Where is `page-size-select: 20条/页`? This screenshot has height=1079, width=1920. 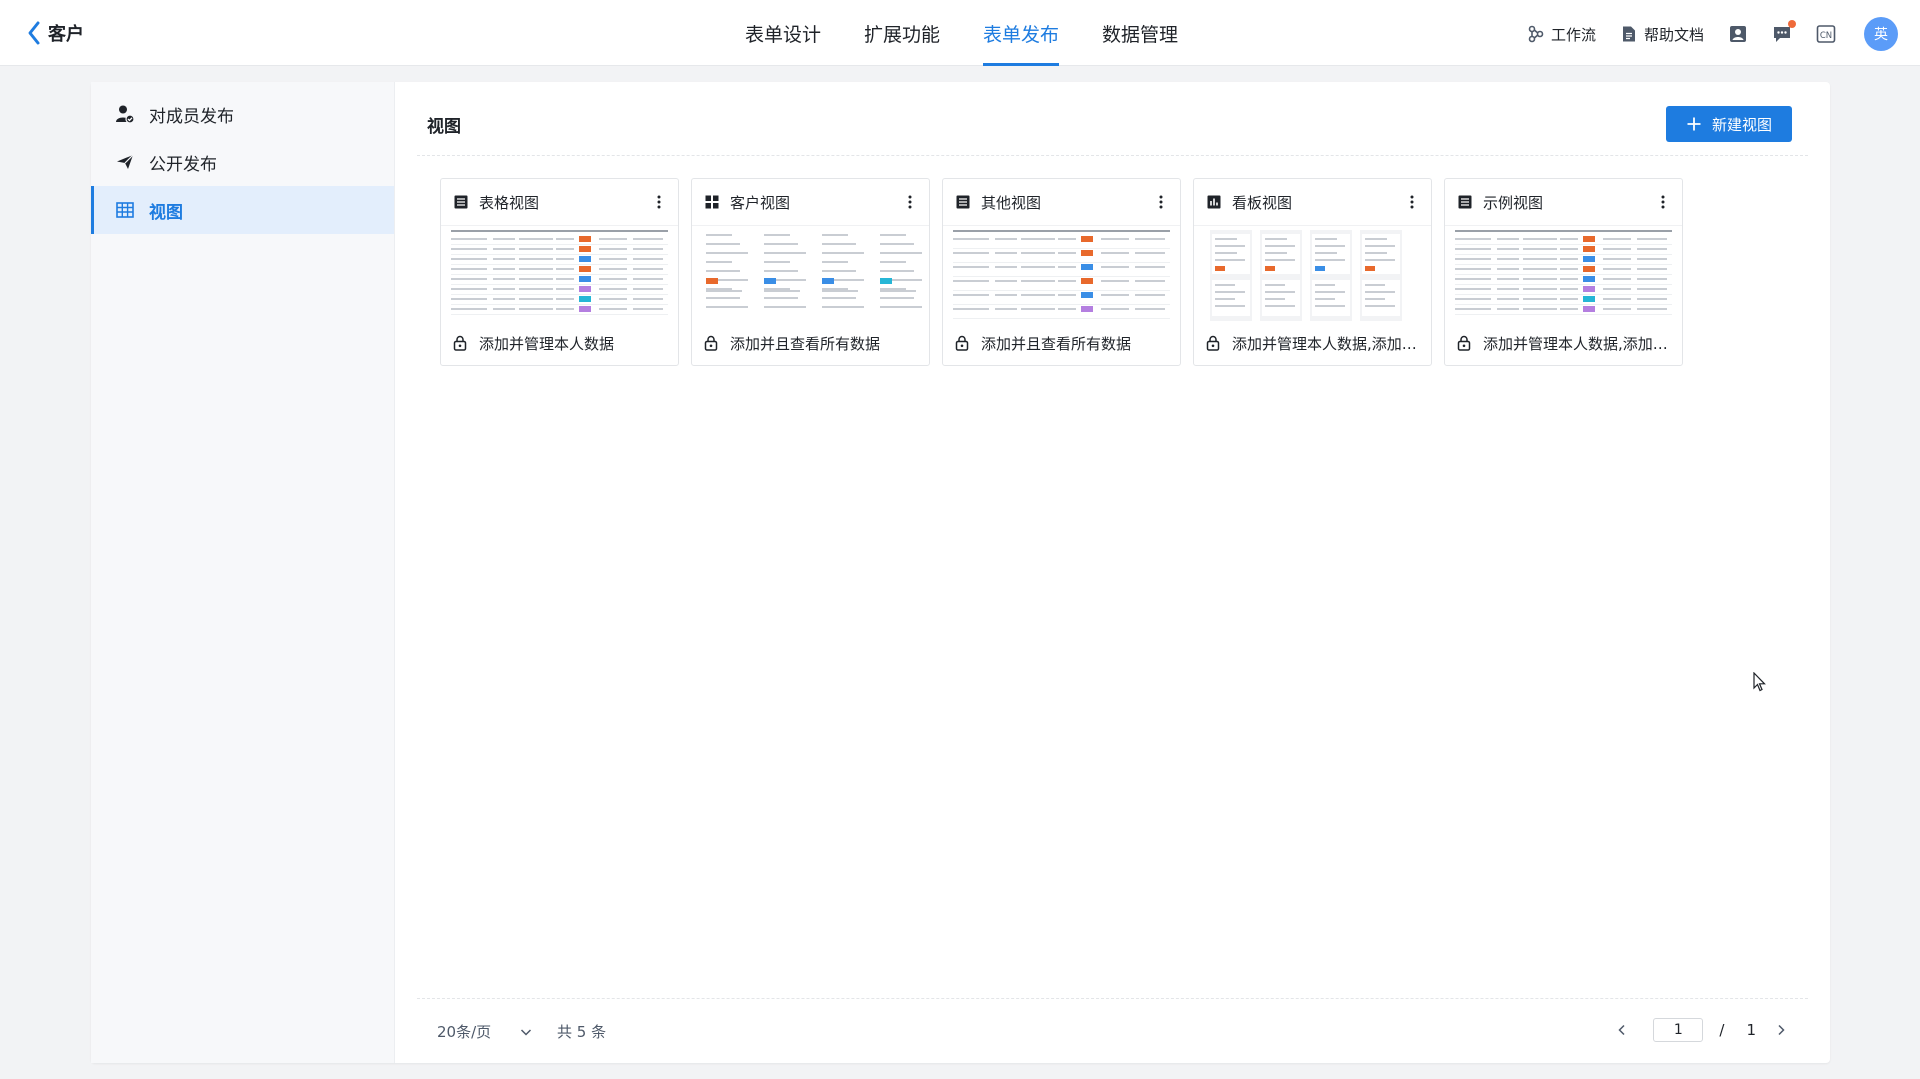 page-size-select: 20条/页 is located at coordinates (485, 1031).